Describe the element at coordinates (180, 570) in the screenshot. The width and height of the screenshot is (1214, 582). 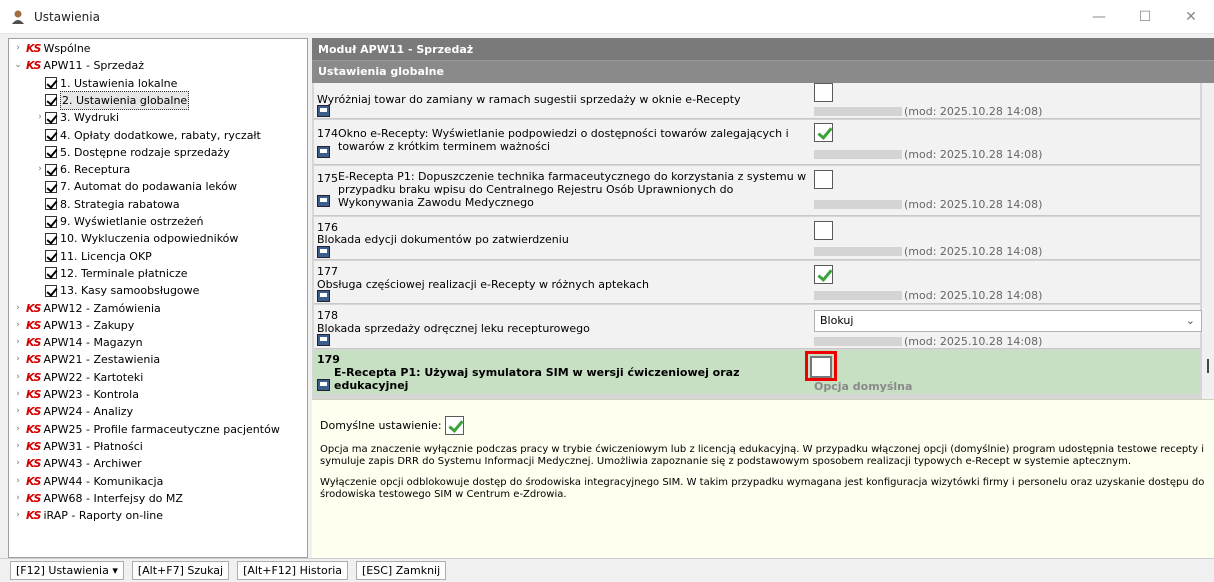
I see `search-button: [Alt+F7] Szukaj` at that location.